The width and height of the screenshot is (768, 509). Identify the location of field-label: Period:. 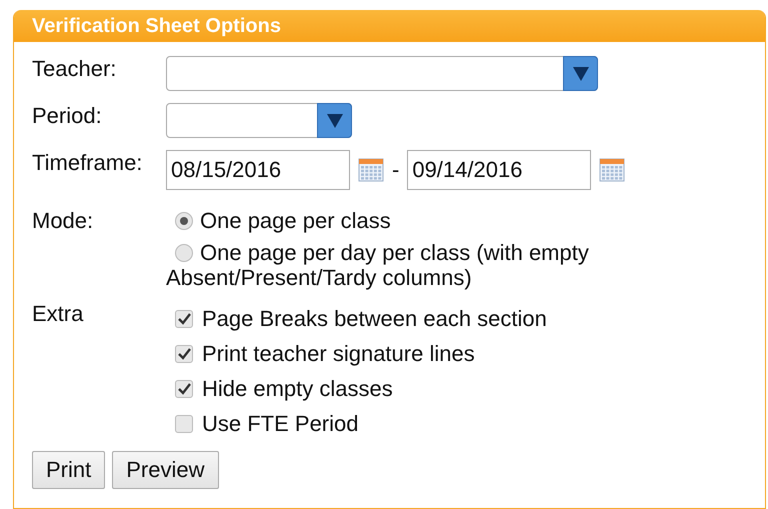
(67, 116).